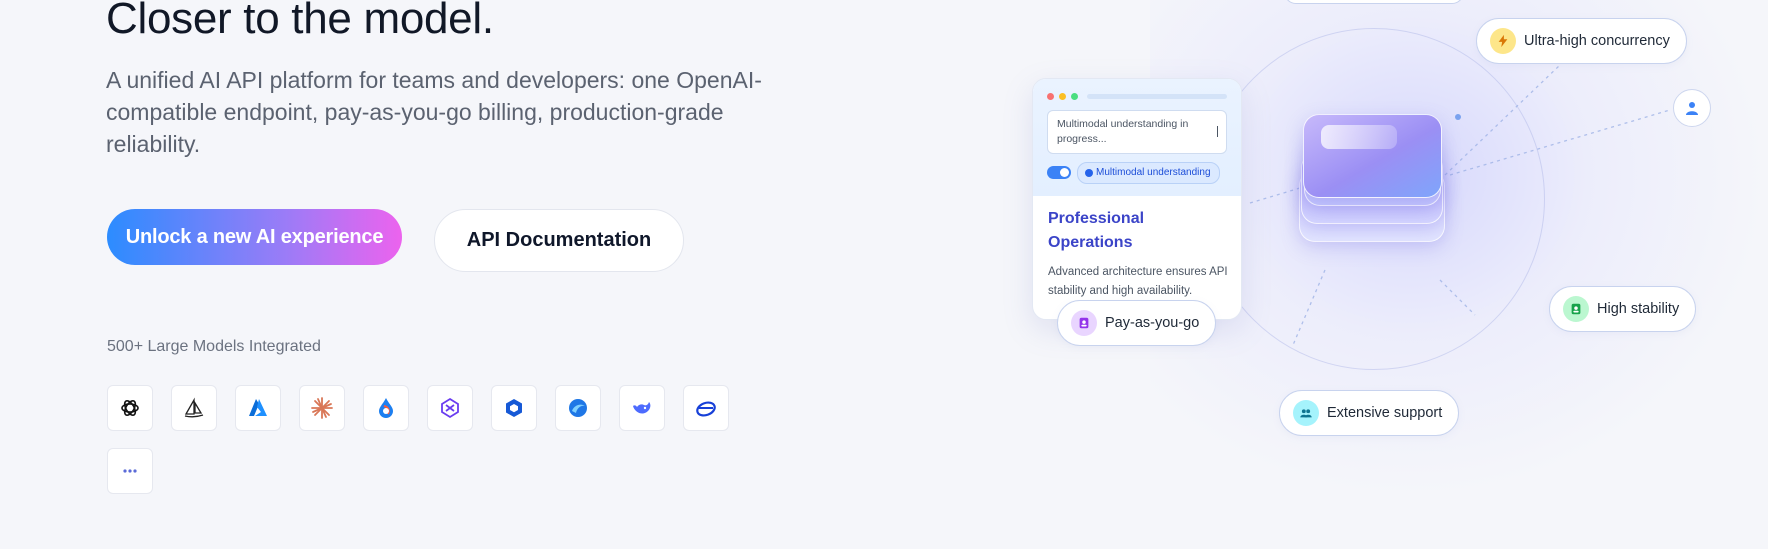 This screenshot has height=549, width=1768. I want to click on model-tile-swirl, so click(578, 408).